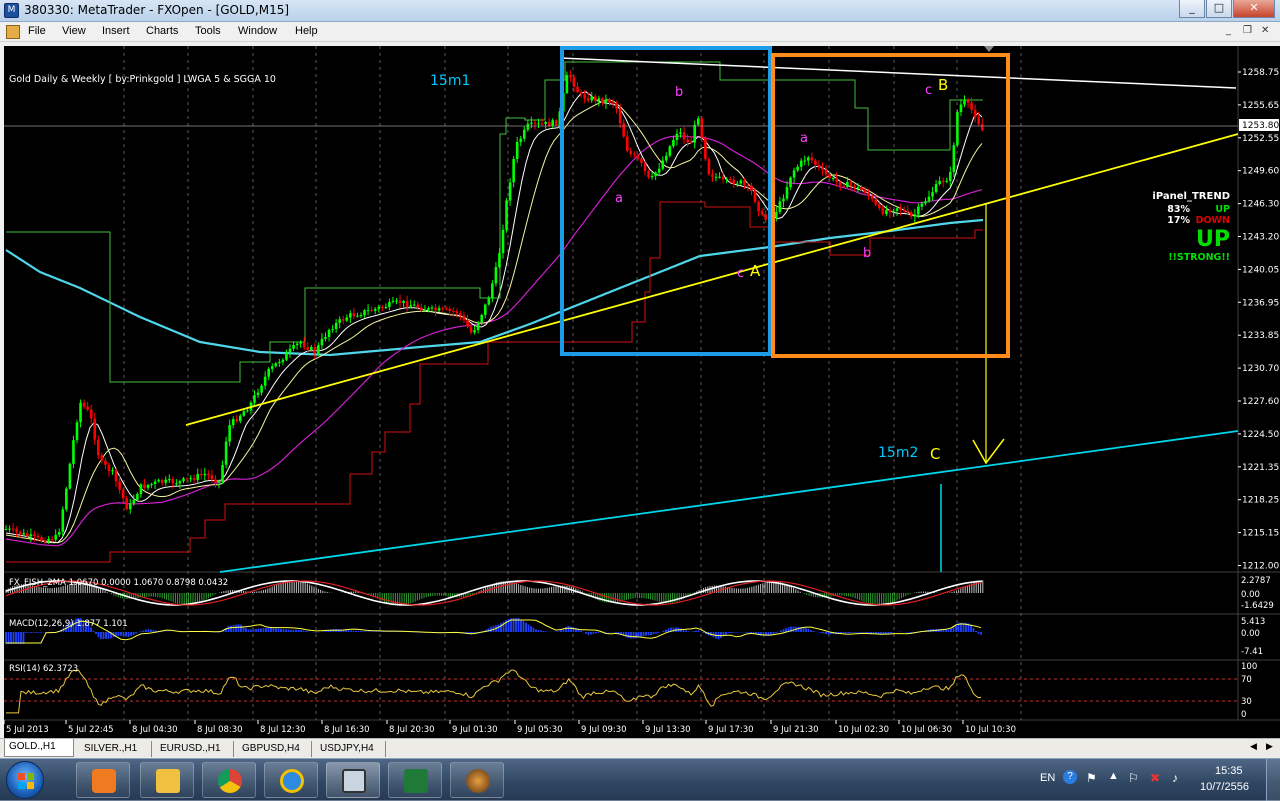 Image resolution: width=1280 pixels, height=801 pixels. What do you see at coordinates (13, 32) in the screenshot?
I see `chart-window-icon` at bounding box center [13, 32].